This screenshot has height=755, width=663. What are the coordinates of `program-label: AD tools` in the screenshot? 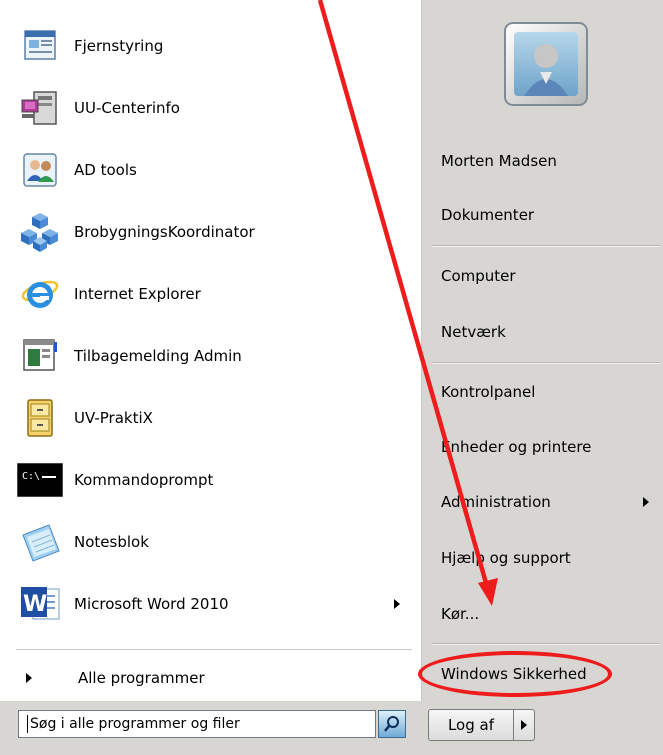 It's located at (105, 170).